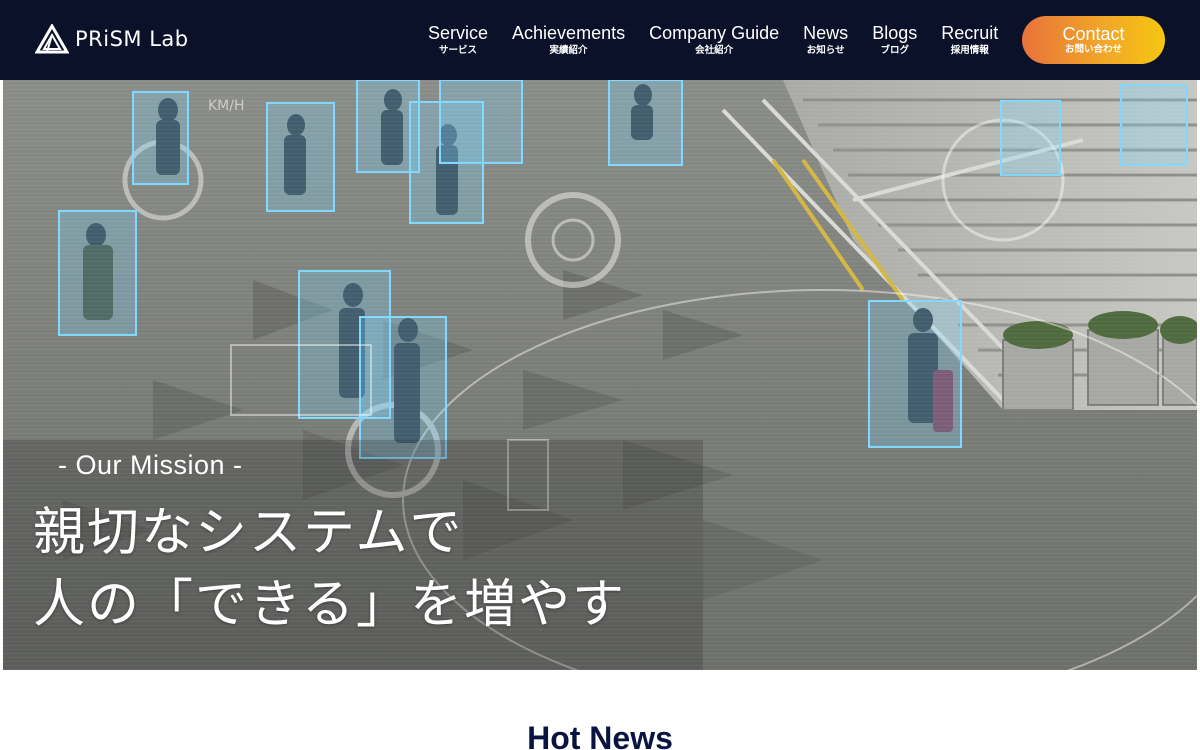 This screenshot has height=750, width=1200. I want to click on contact-label: Contact, so click(1093, 34).